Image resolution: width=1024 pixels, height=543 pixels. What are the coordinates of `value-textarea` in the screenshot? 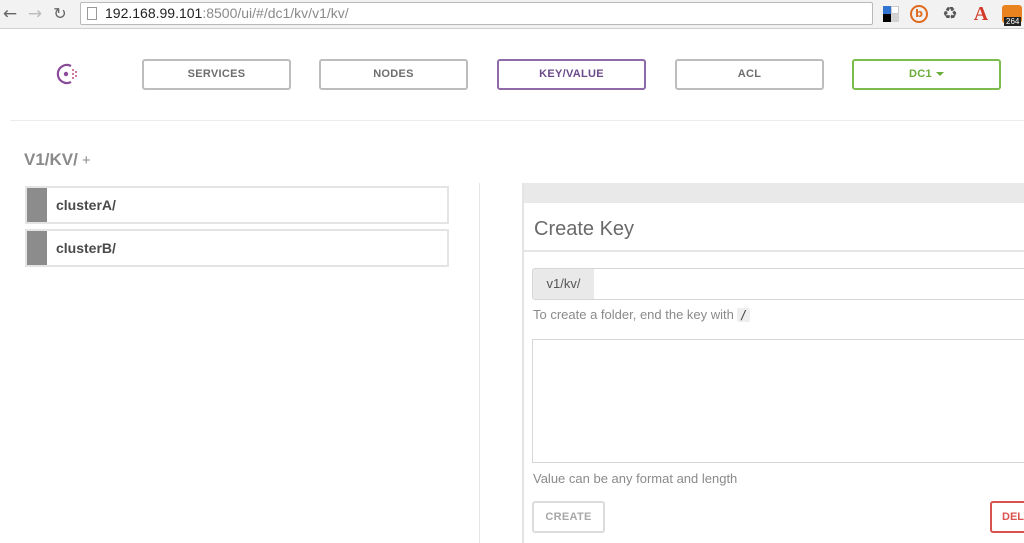 It's located at (778, 401).